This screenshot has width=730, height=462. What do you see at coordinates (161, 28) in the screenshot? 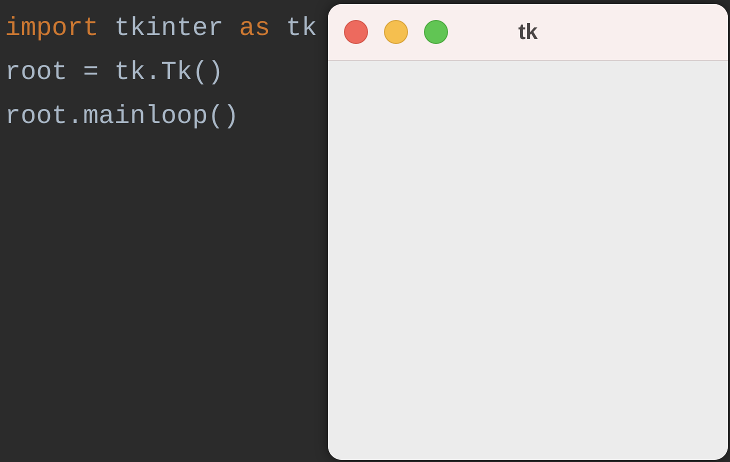
I see `code-line: import tkinter as tk` at bounding box center [161, 28].